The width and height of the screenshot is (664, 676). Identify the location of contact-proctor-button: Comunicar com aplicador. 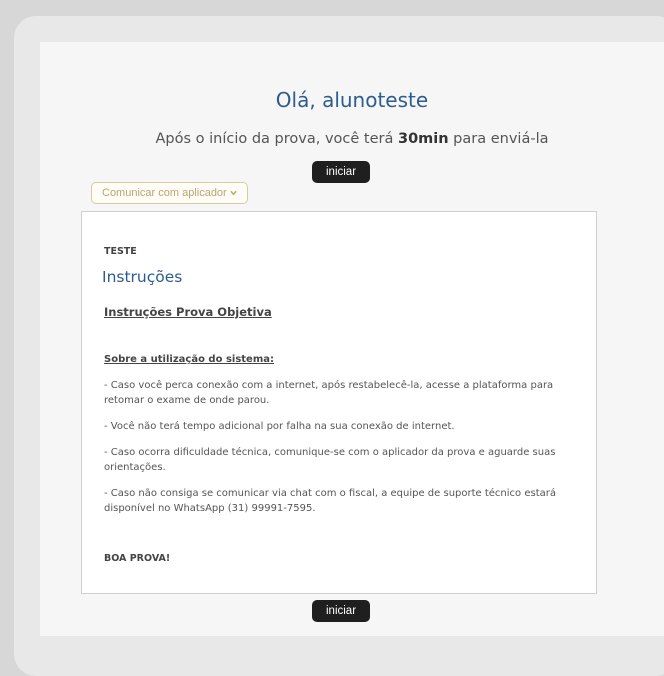
(169, 193).